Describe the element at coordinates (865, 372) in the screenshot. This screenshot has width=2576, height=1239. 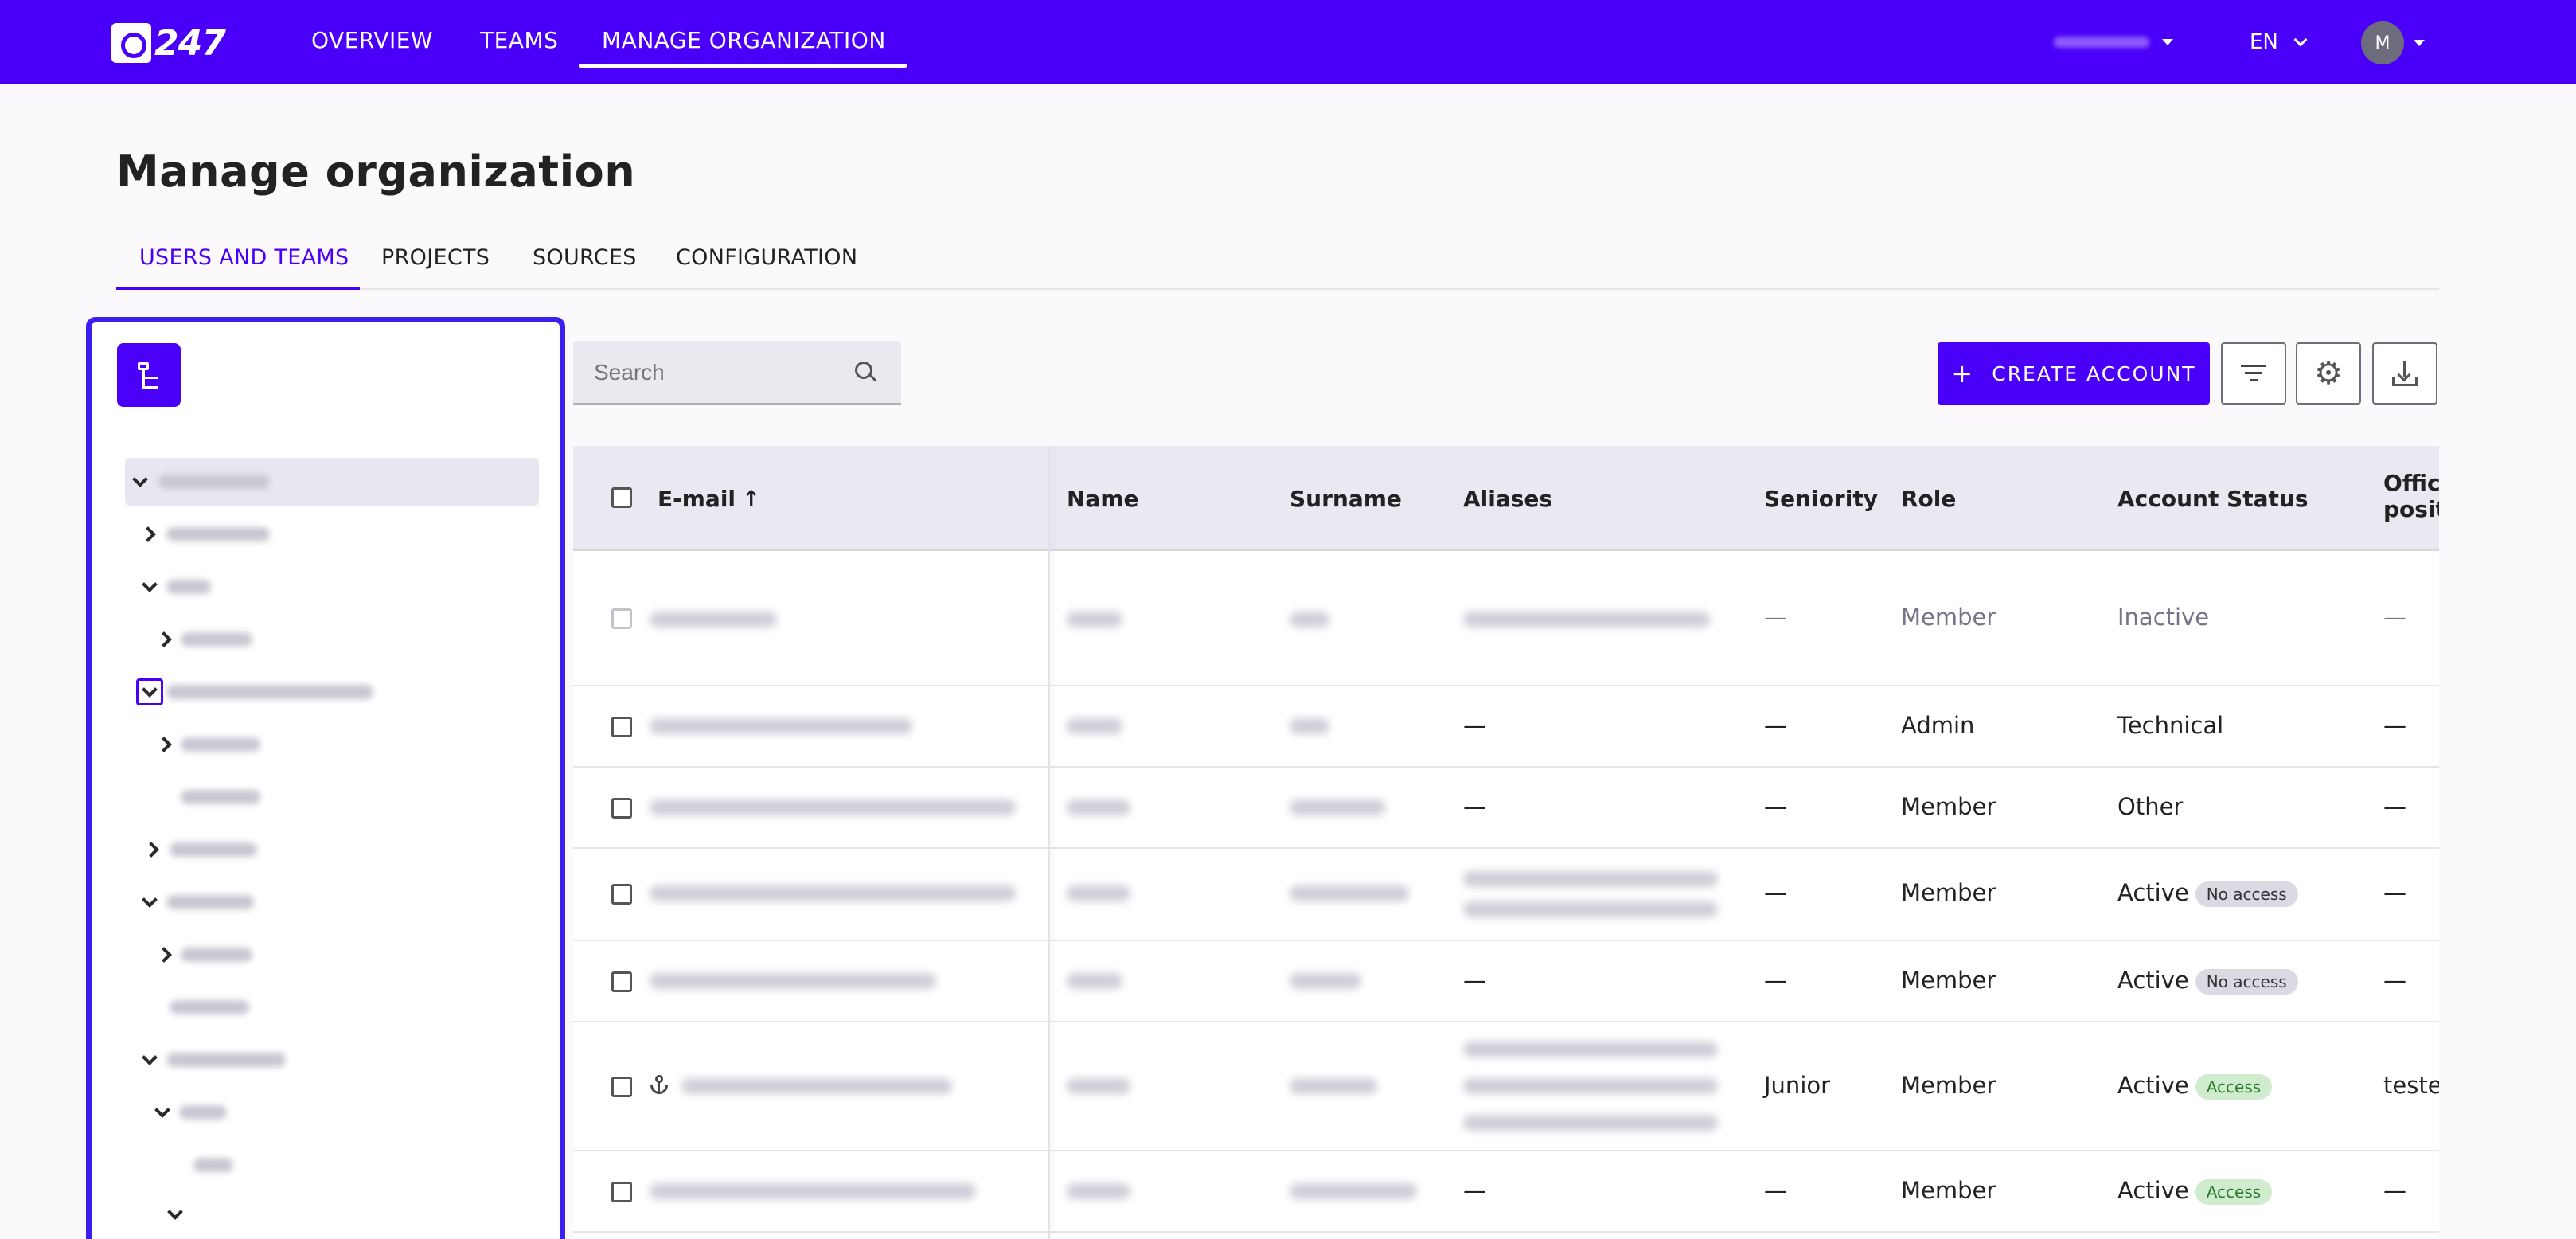
I see `search-icon` at that location.